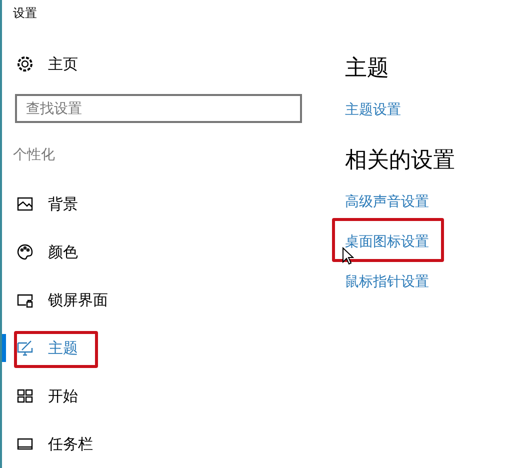 The height and width of the screenshot is (468, 511). What do you see at coordinates (58, 444) in the screenshot?
I see `nav-item: 任务栏` at bounding box center [58, 444].